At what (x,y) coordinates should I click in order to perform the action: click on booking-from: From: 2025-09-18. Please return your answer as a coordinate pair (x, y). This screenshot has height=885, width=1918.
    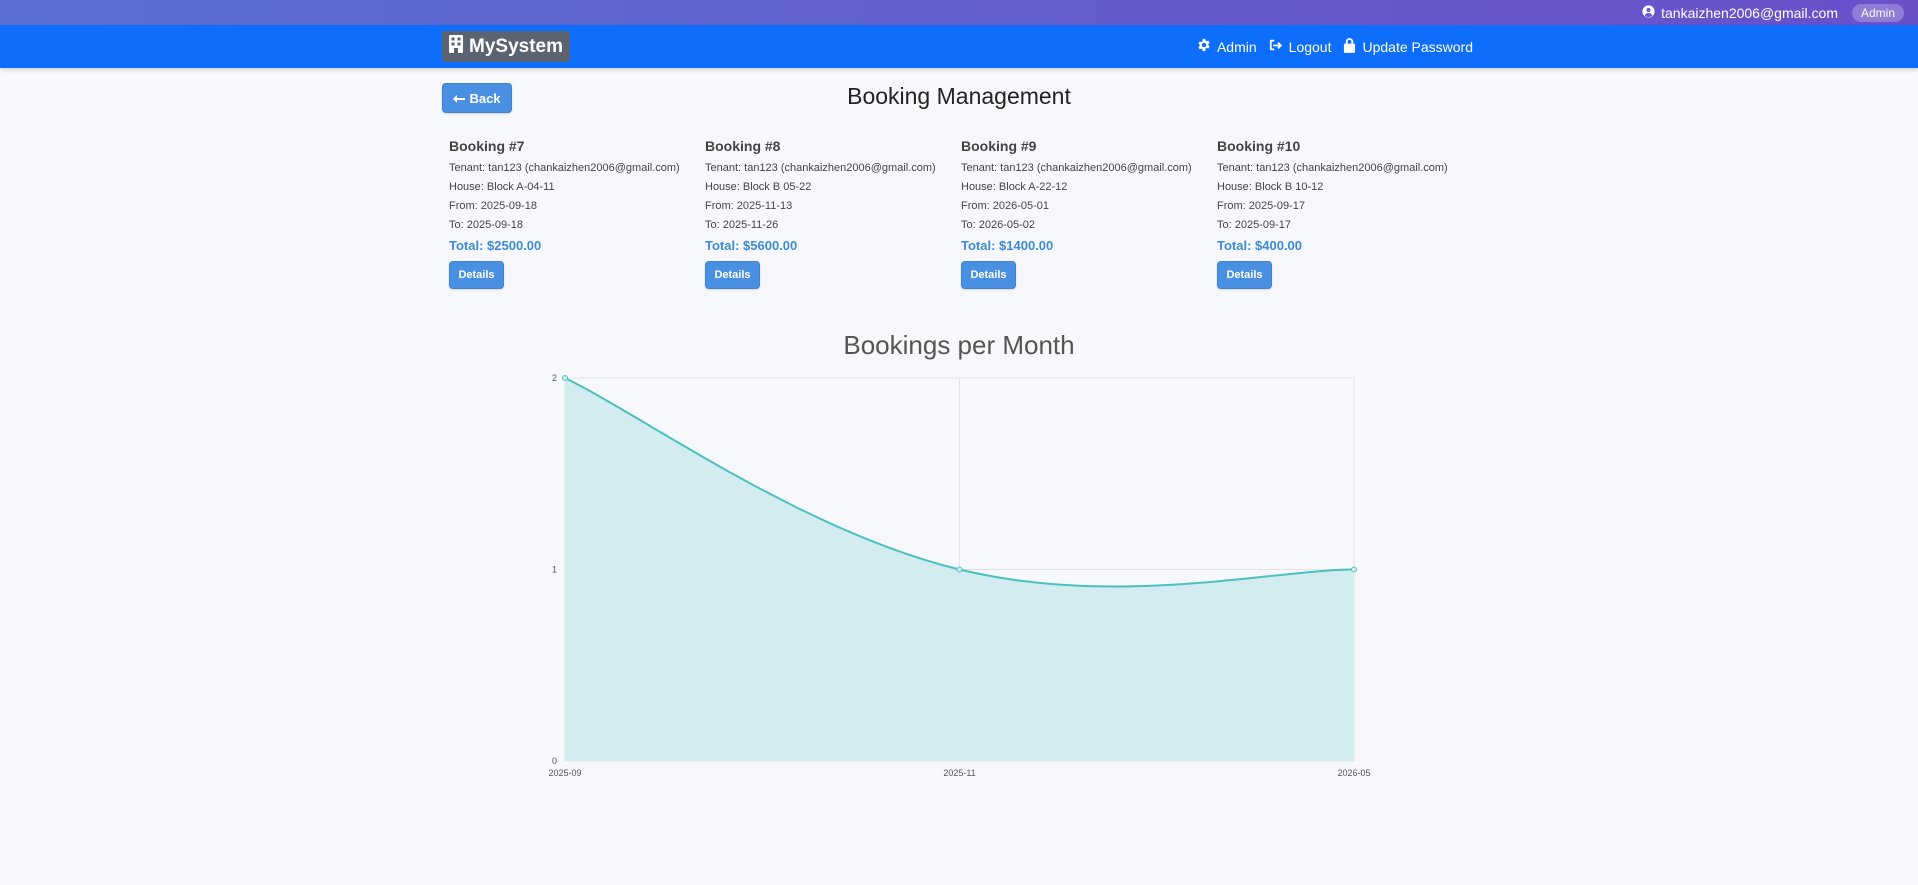
    Looking at the image, I should click on (493, 206).